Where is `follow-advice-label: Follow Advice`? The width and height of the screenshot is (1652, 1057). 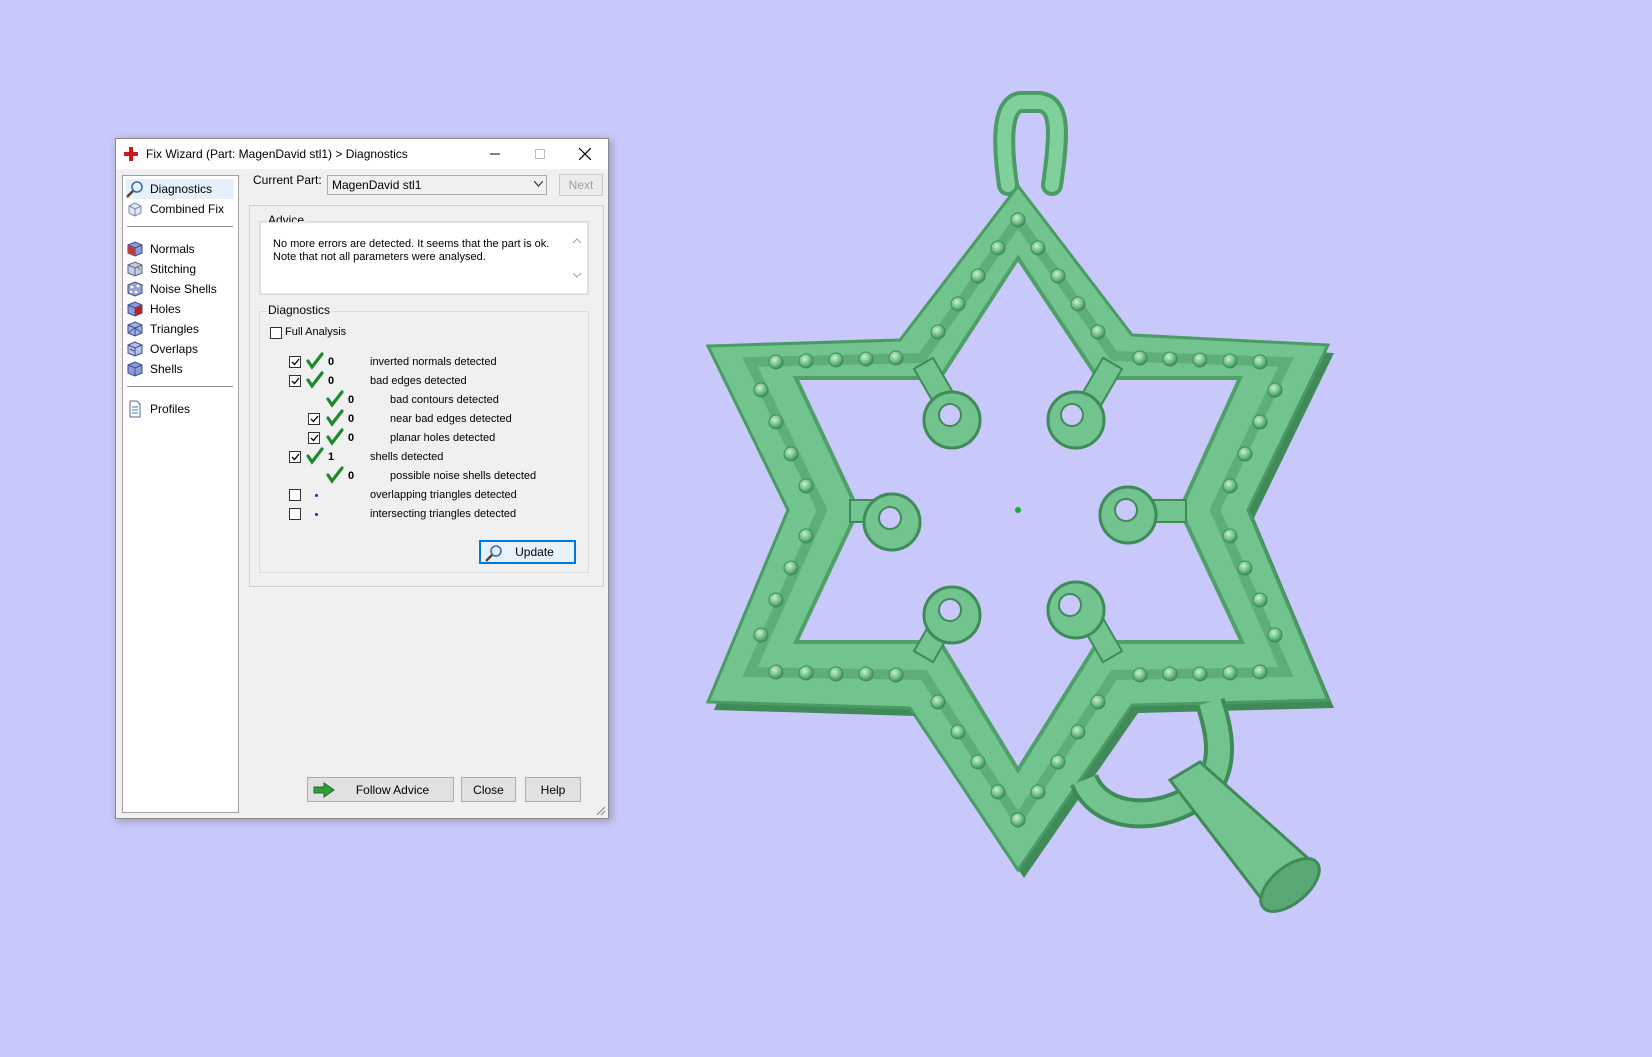 follow-advice-label: Follow Advice is located at coordinates (392, 789).